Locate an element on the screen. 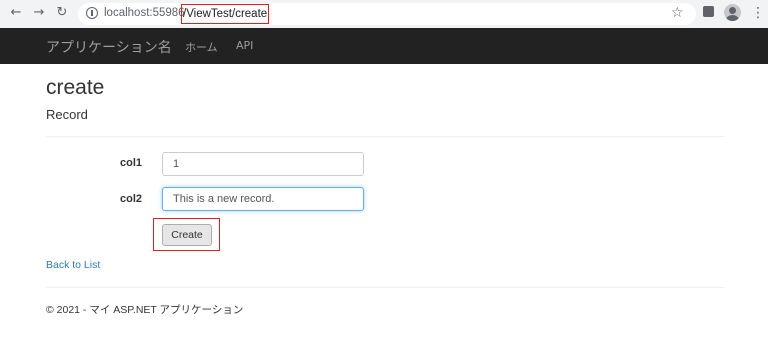 This screenshot has height=357, width=768. create-button: Create is located at coordinates (187, 235).